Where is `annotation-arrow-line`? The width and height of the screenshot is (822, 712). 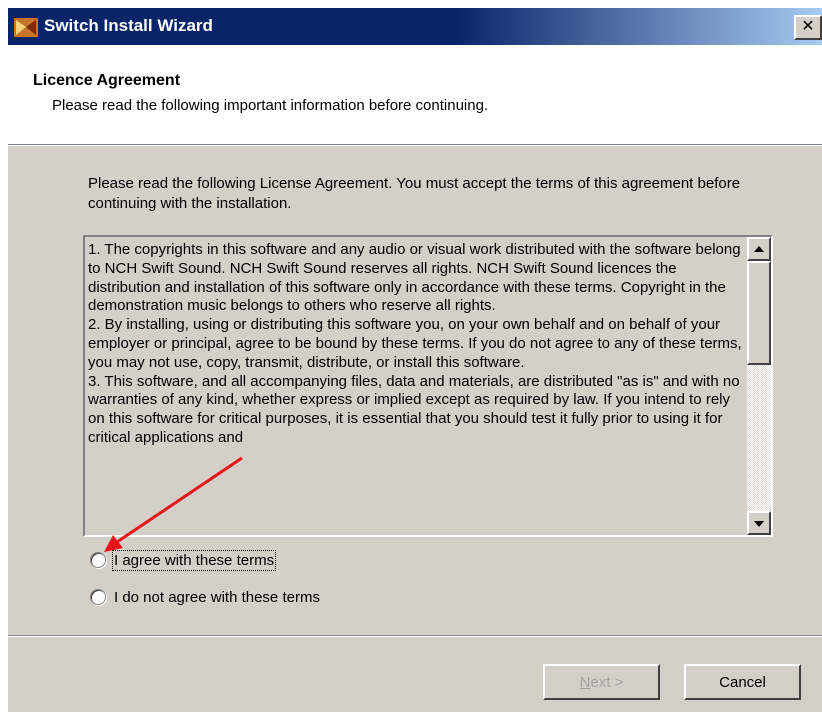 annotation-arrow-line is located at coordinates (179, 500).